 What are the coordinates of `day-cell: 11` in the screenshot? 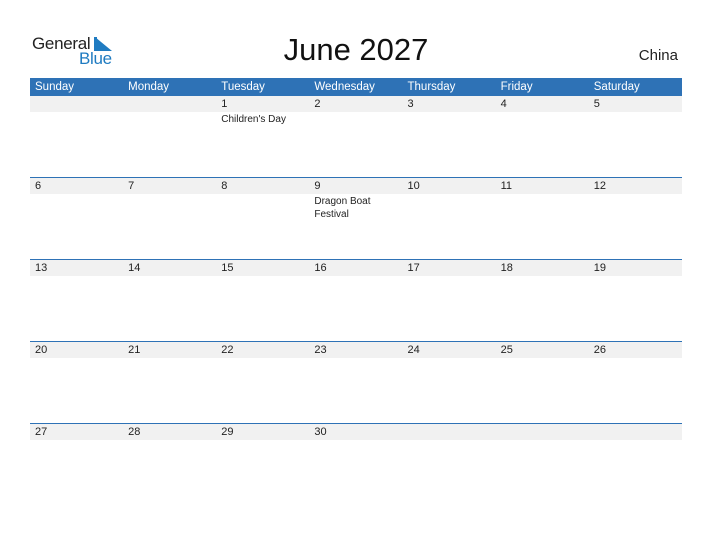 It's located at (542, 199).